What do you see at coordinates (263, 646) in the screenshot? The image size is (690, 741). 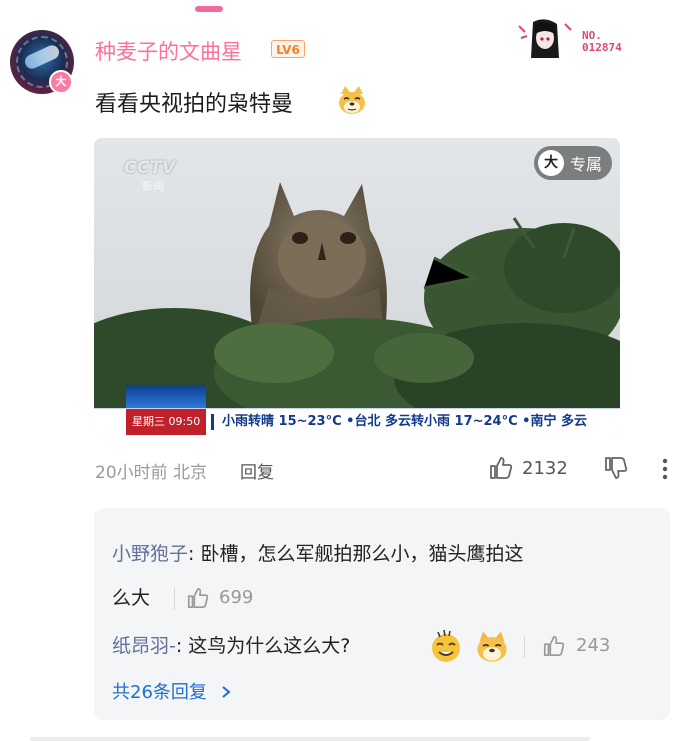 I see `reply-text: : 这鸟为什么这么大?` at bounding box center [263, 646].